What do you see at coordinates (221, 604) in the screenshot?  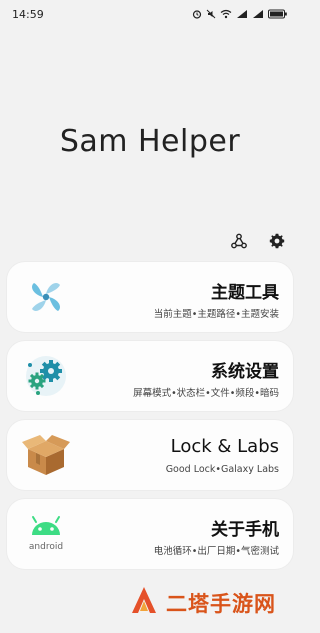 I see `watermark-text: 二塔手游网` at bounding box center [221, 604].